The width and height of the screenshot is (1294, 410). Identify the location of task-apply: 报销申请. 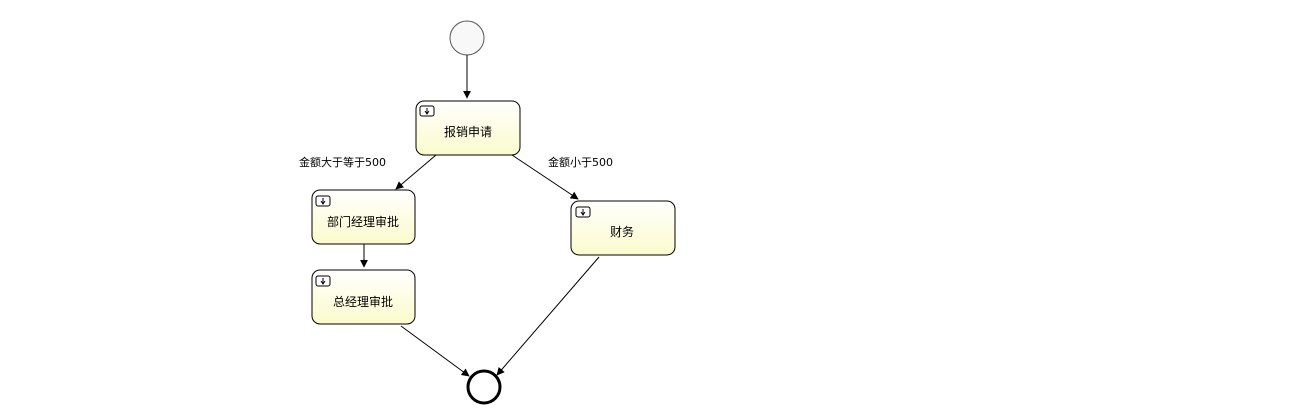
(468, 128).